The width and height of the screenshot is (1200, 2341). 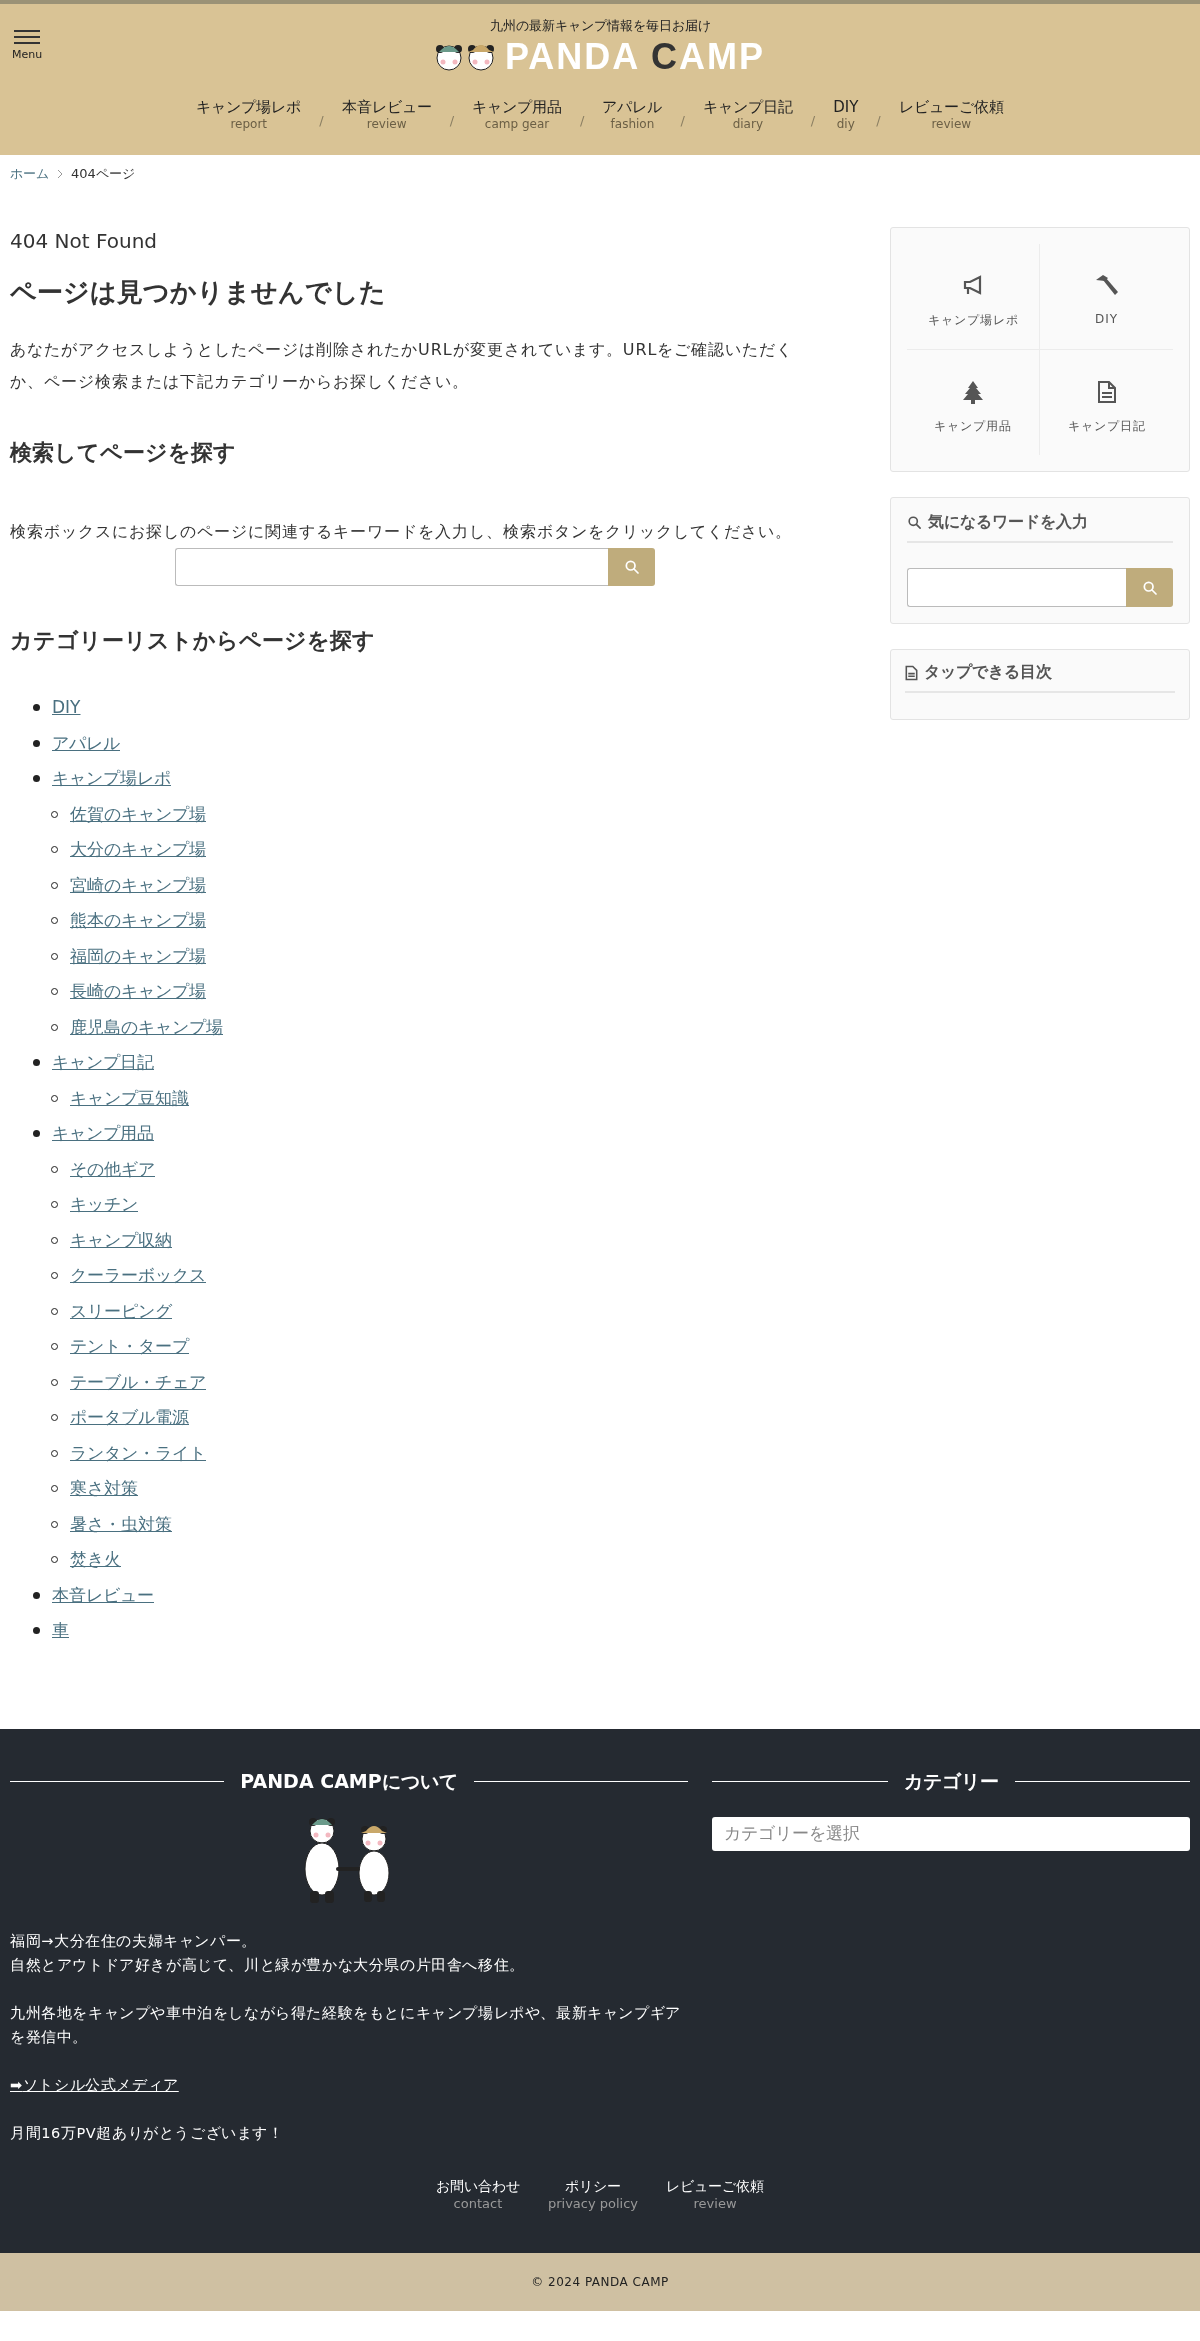 I want to click on category-link: DIY, so click(x=66, y=708).